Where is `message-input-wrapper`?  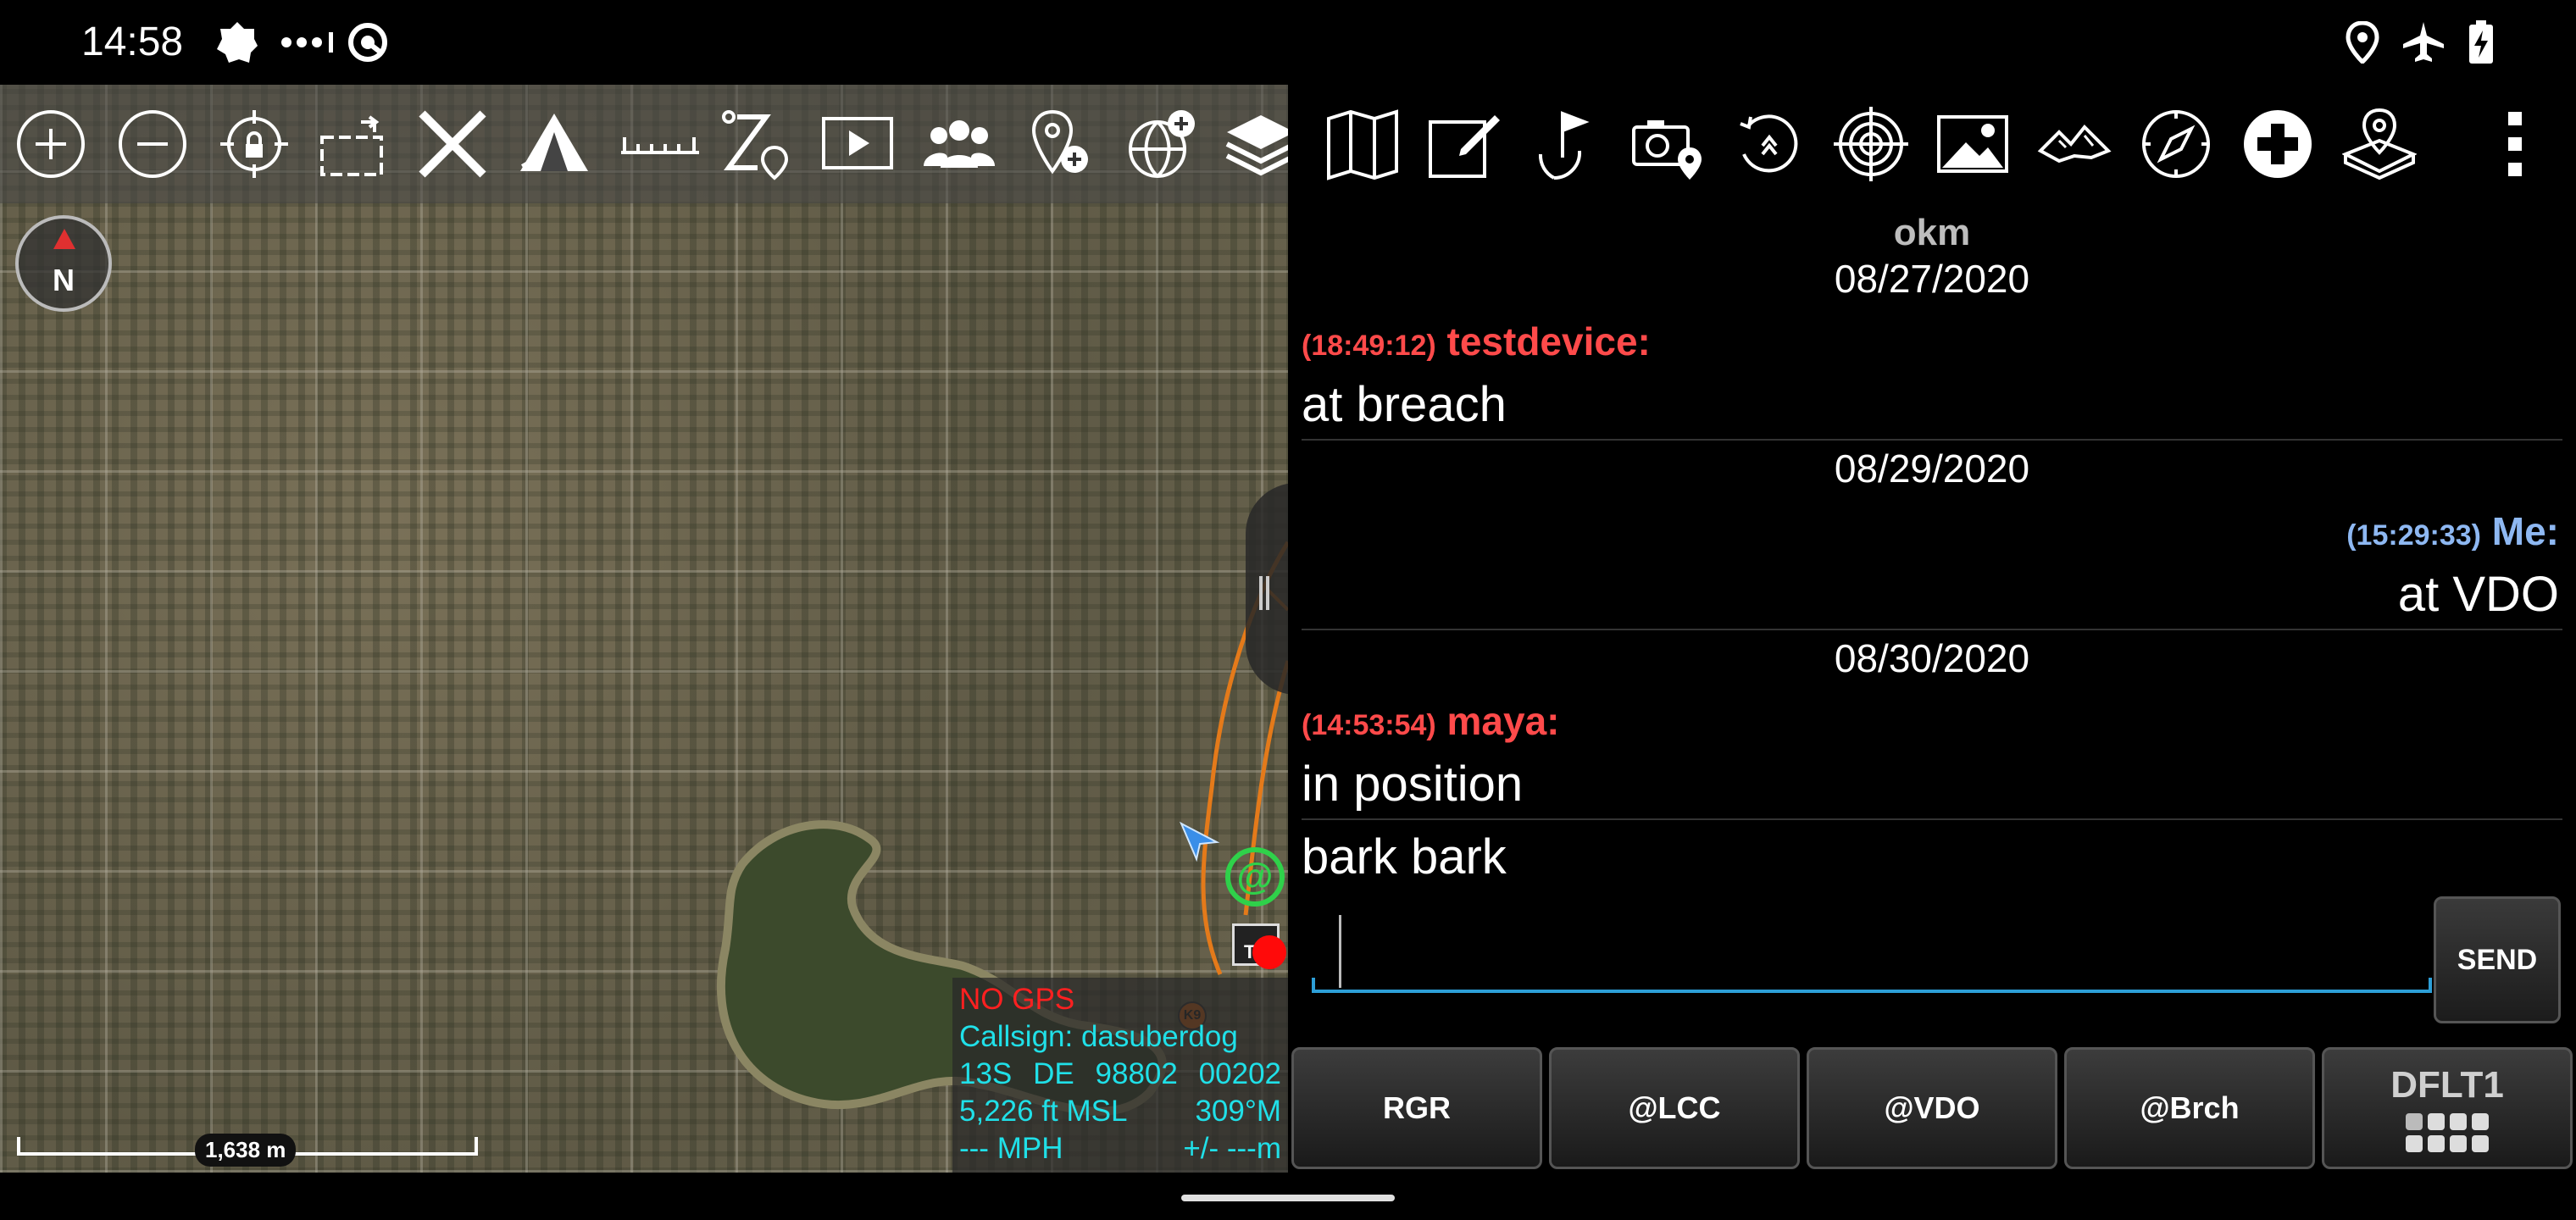
message-input-wrapper is located at coordinates (1872, 948).